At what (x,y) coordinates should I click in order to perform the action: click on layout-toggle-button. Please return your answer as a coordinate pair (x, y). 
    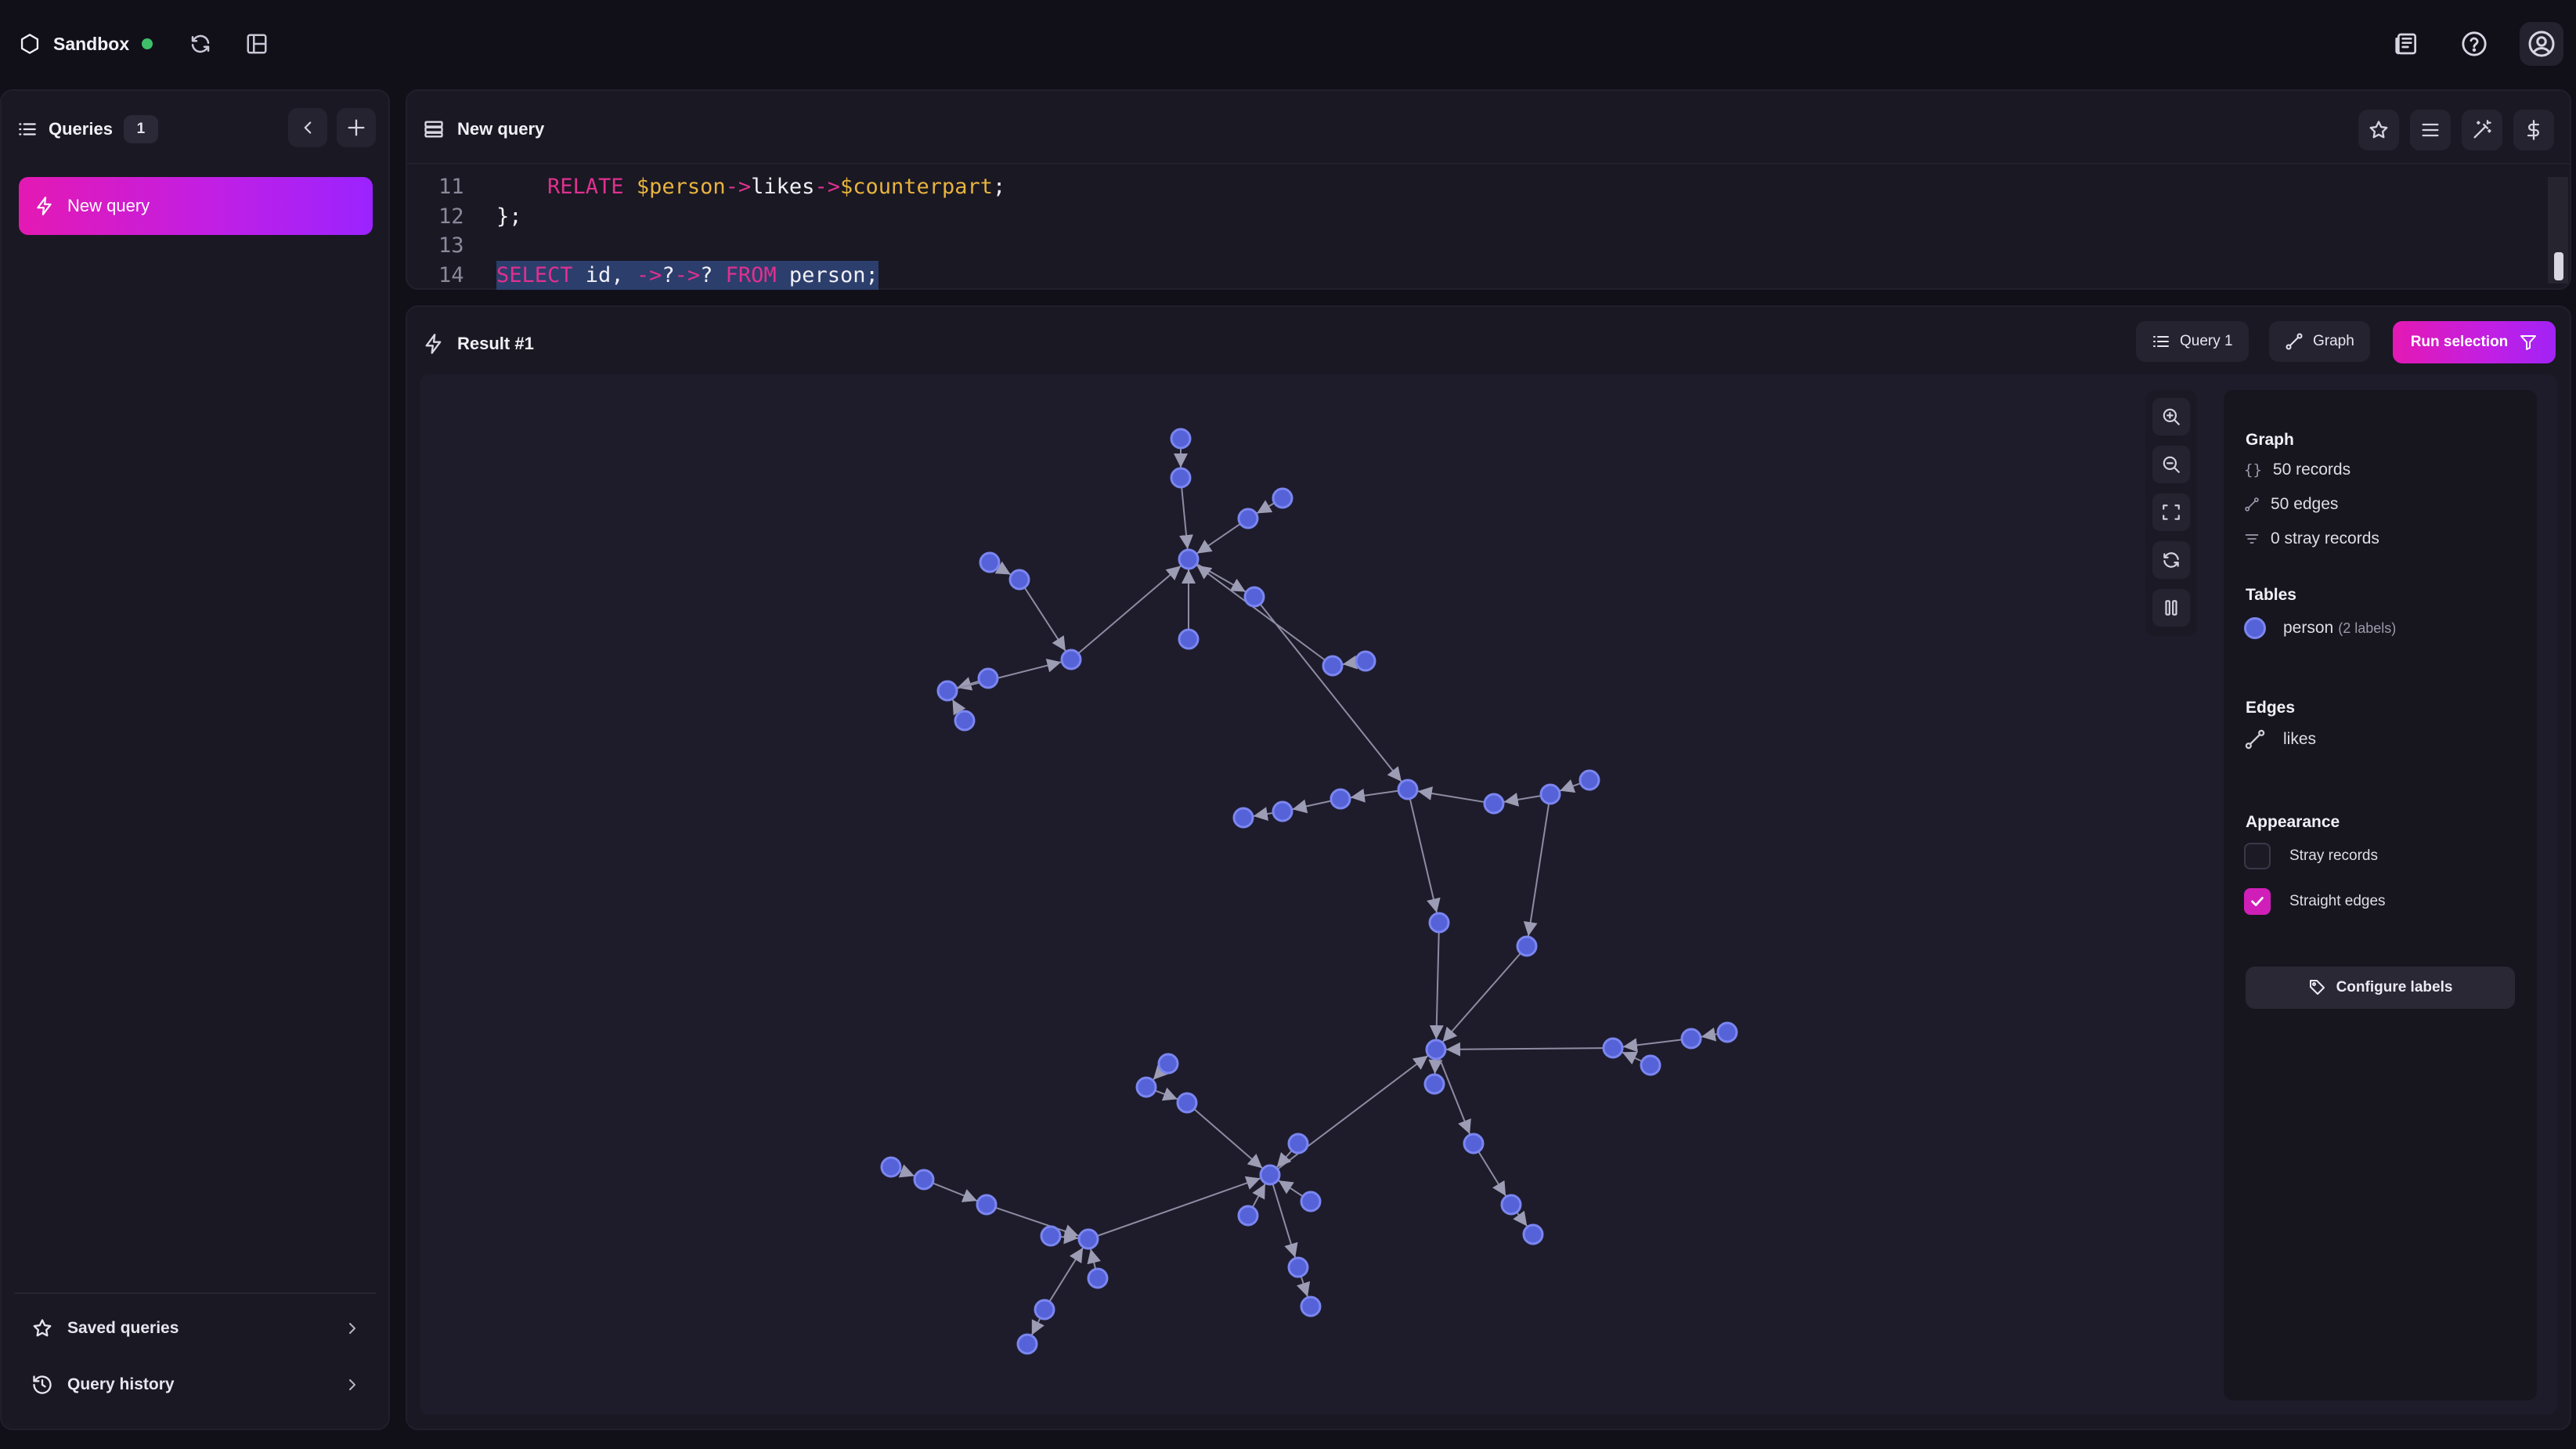
    Looking at the image, I should click on (257, 44).